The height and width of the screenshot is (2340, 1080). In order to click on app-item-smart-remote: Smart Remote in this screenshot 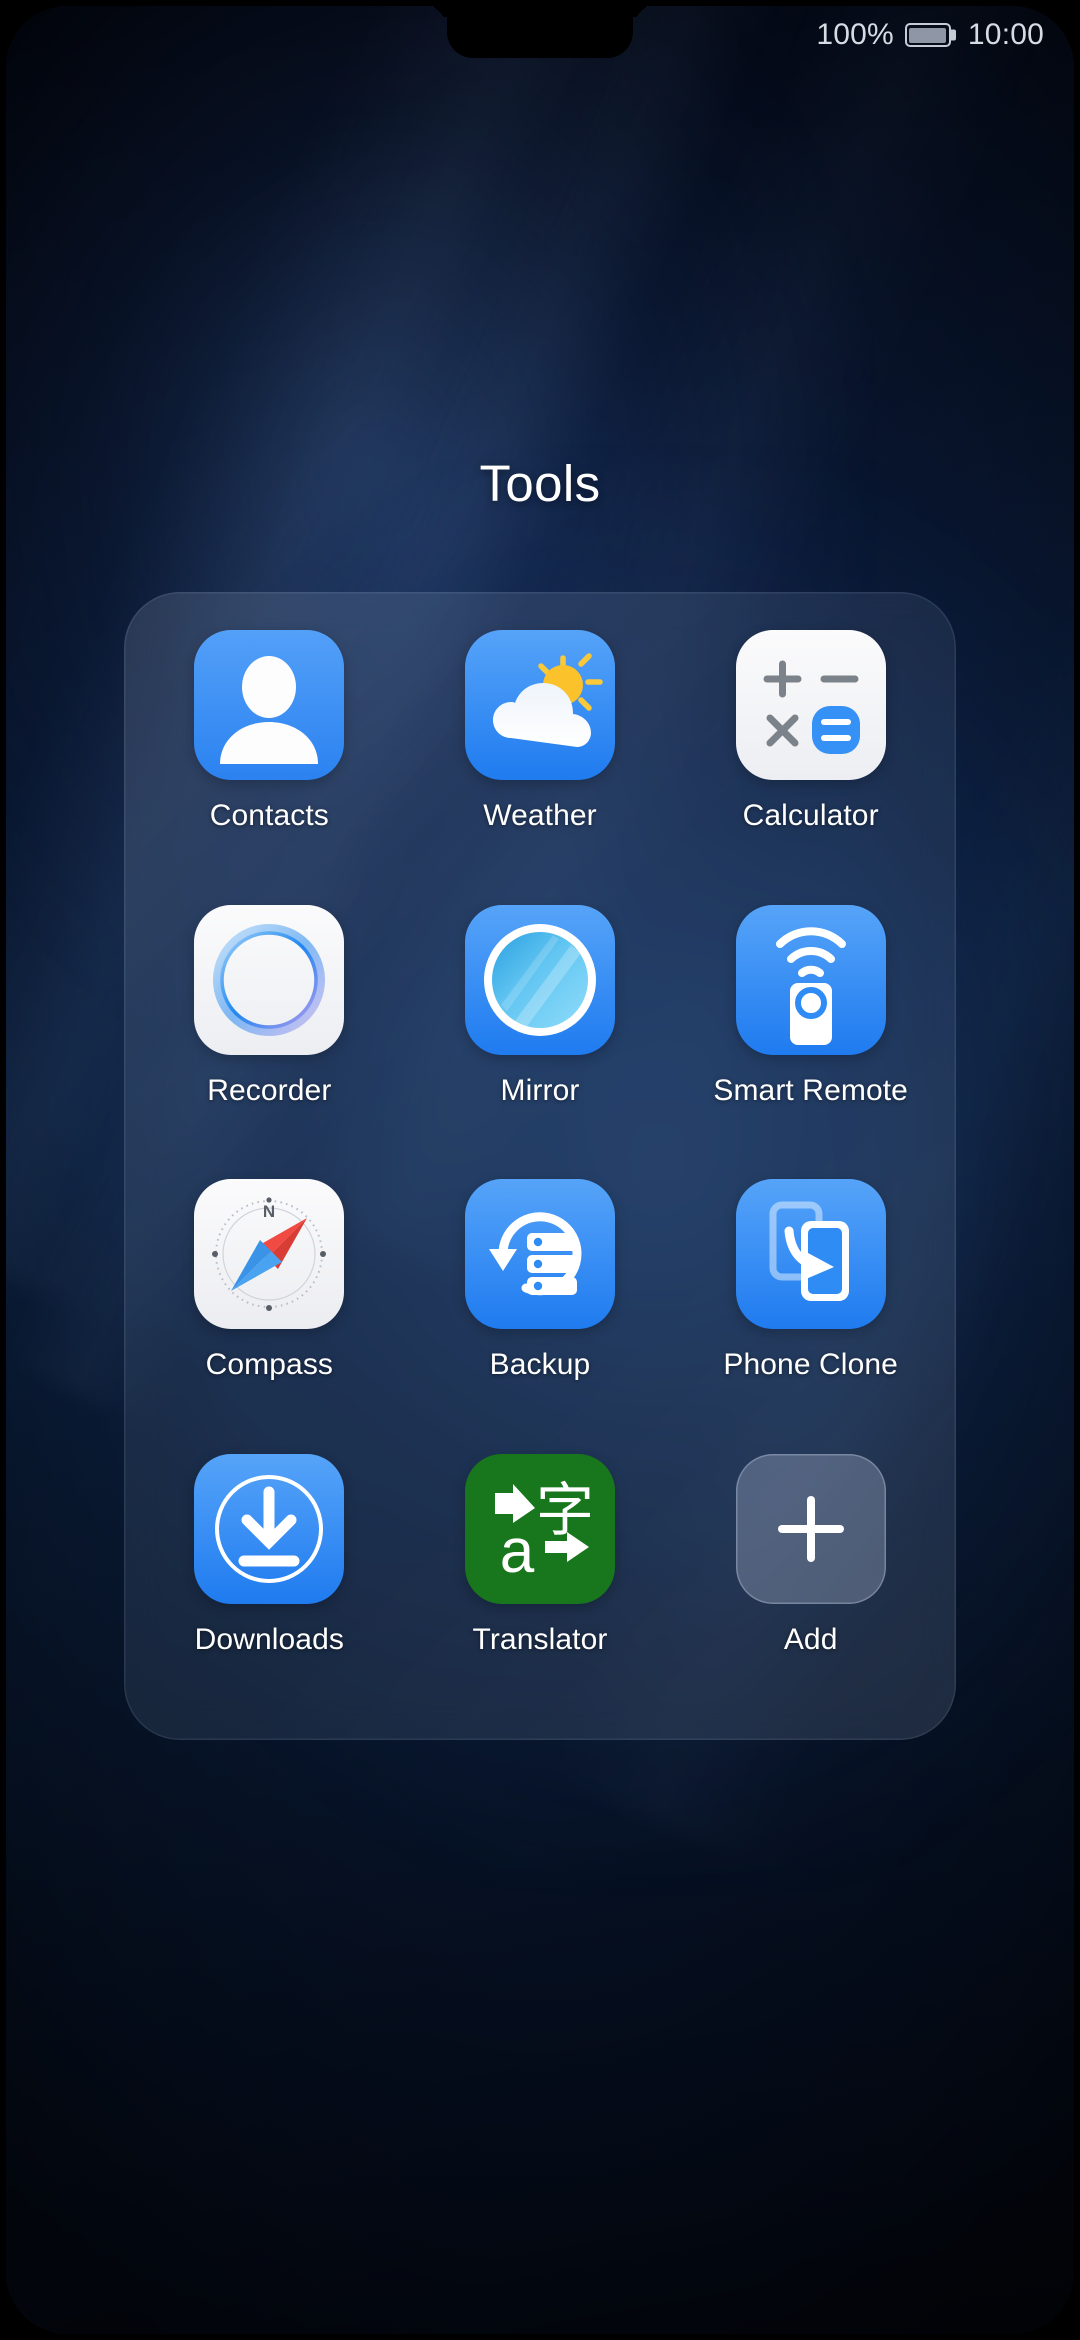, I will do `click(810, 1028)`.